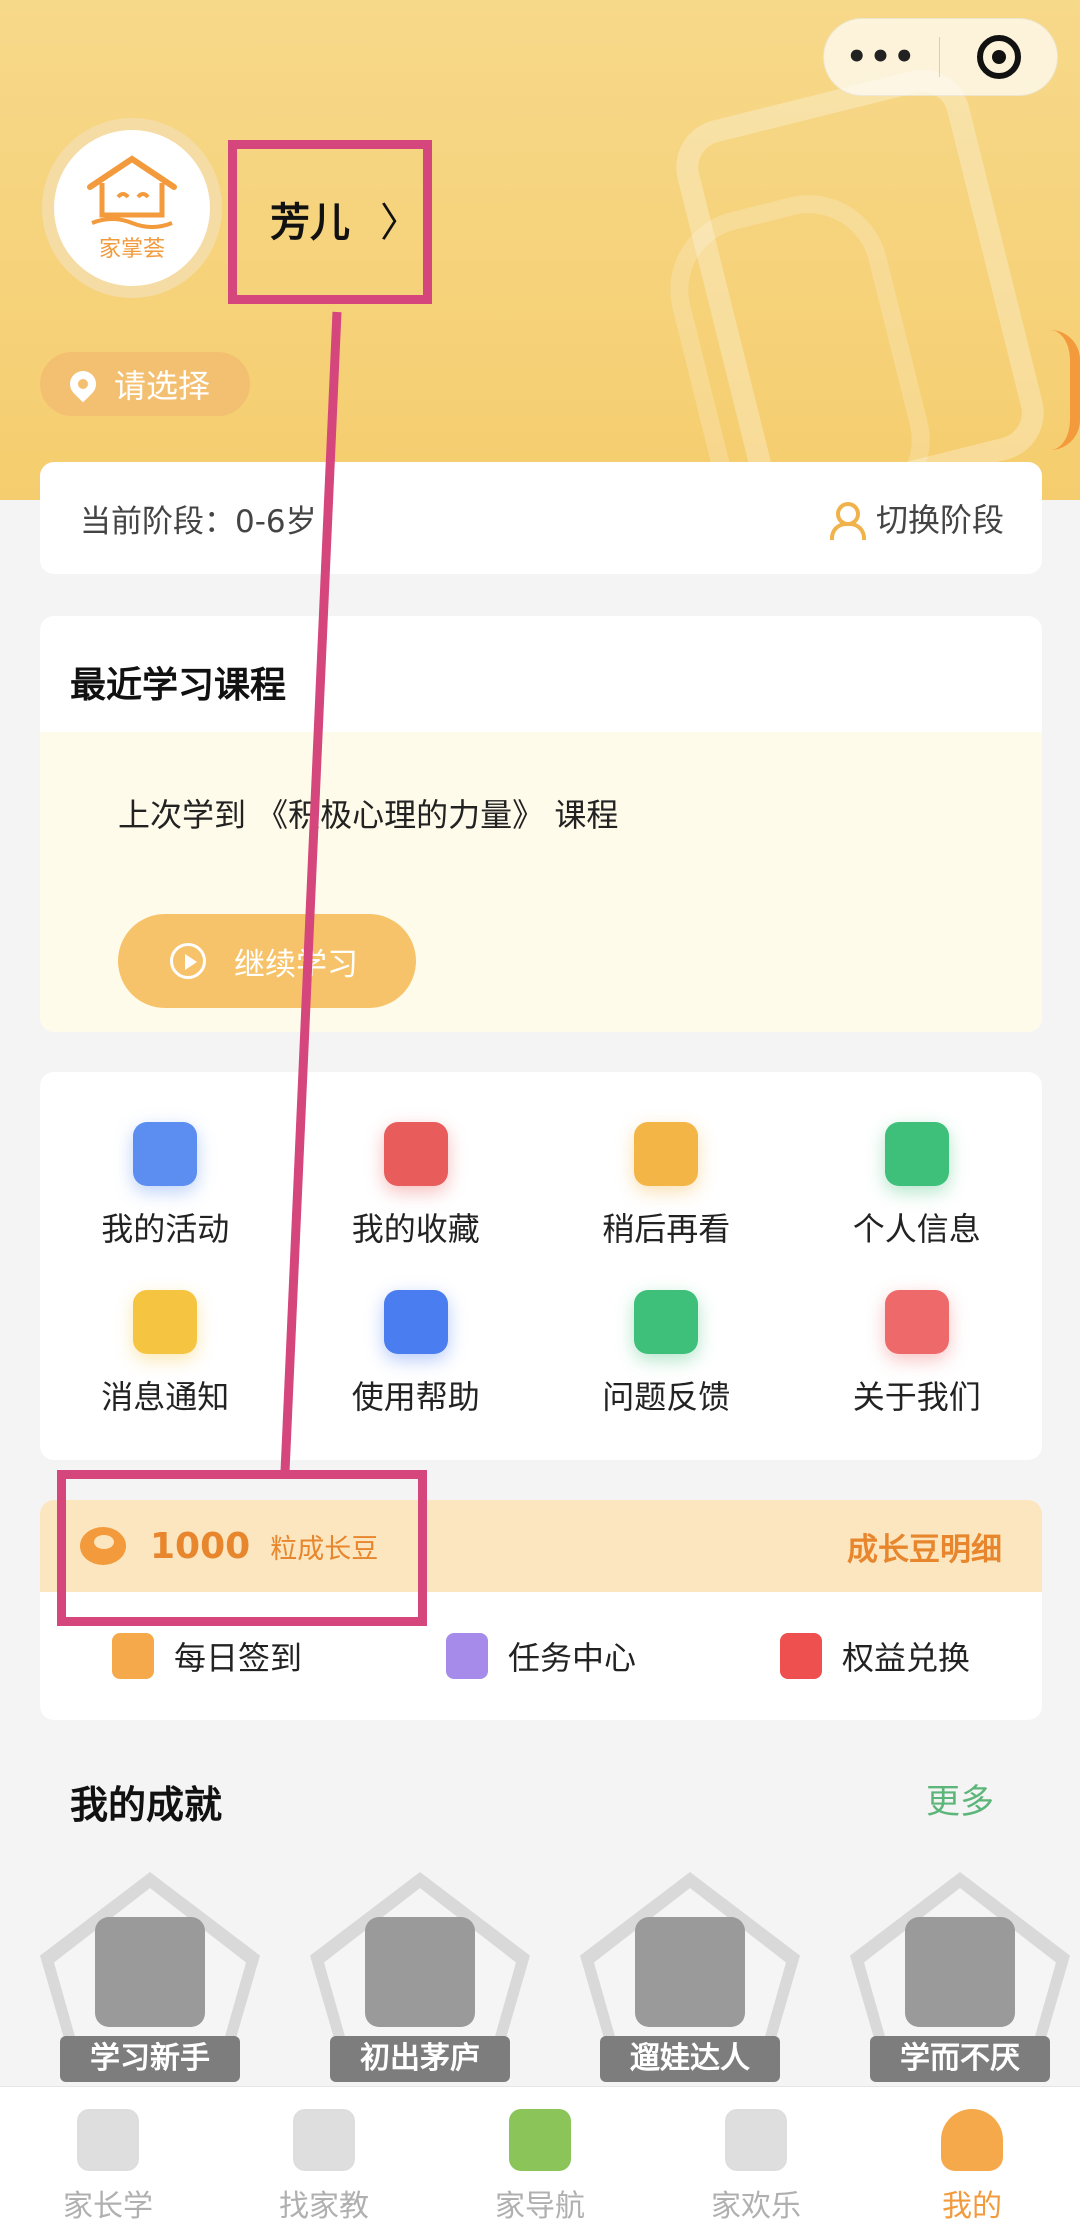  I want to click on continue-learning-button: 继续学习, so click(267, 961).